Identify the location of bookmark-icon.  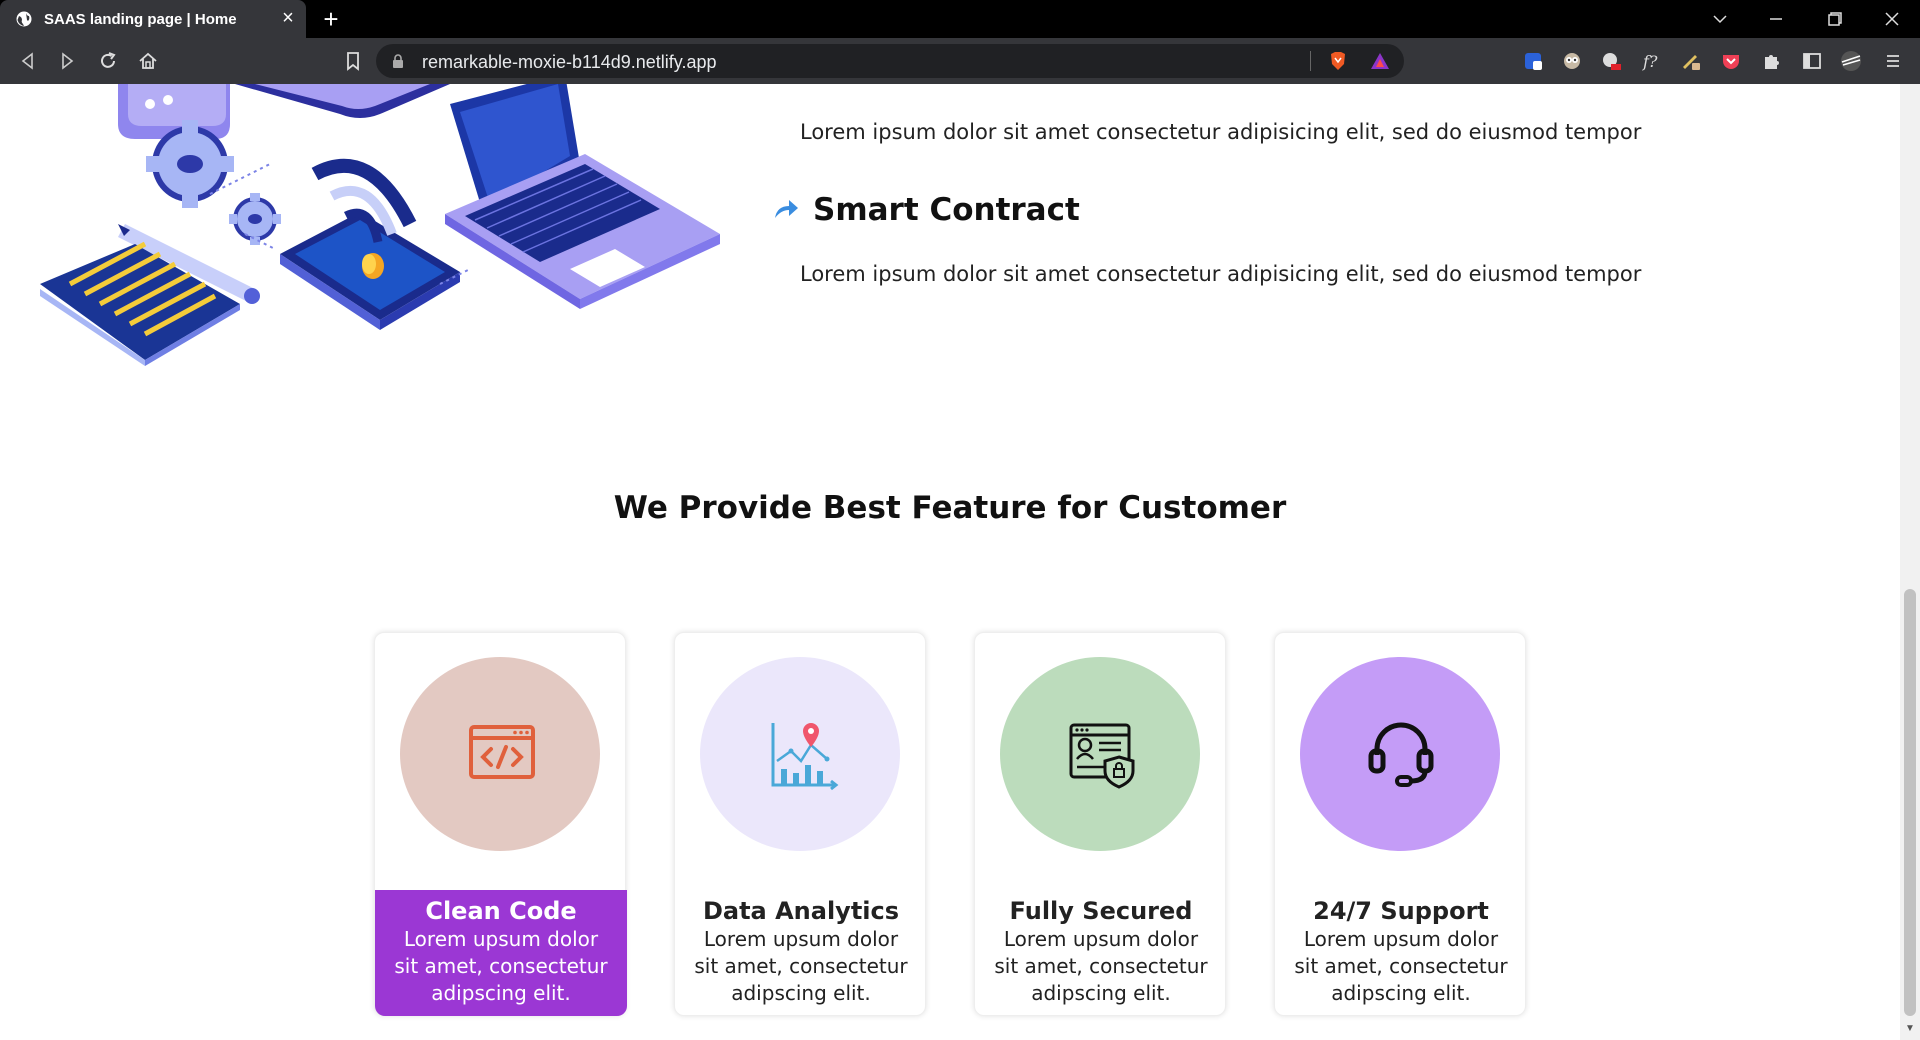
(353, 61).